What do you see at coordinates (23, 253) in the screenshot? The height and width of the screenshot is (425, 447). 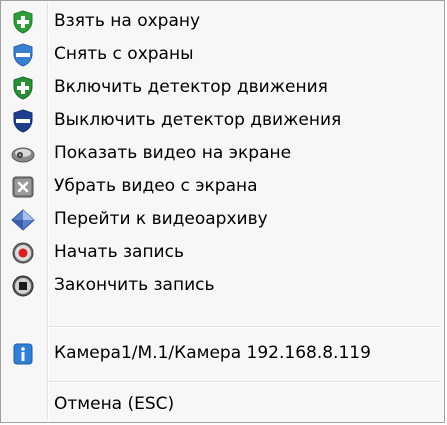 I see `record-icon` at bounding box center [23, 253].